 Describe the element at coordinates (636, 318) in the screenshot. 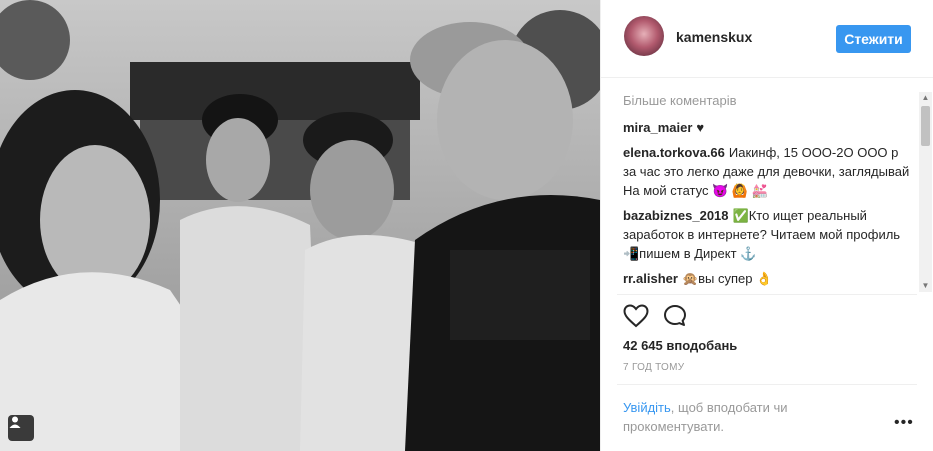

I see `heart-outline-icon` at that location.